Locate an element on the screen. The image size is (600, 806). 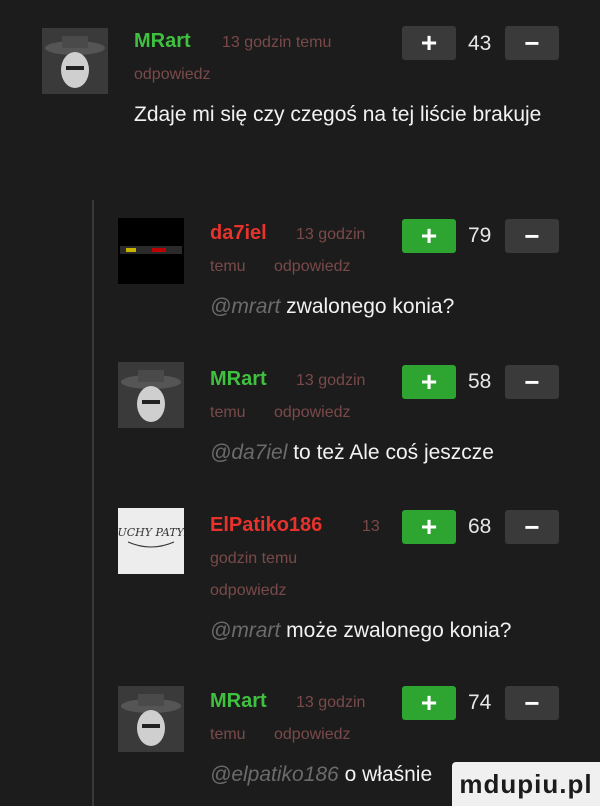
comment-time-suffix: godzin temu is located at coordinates (254, 558).